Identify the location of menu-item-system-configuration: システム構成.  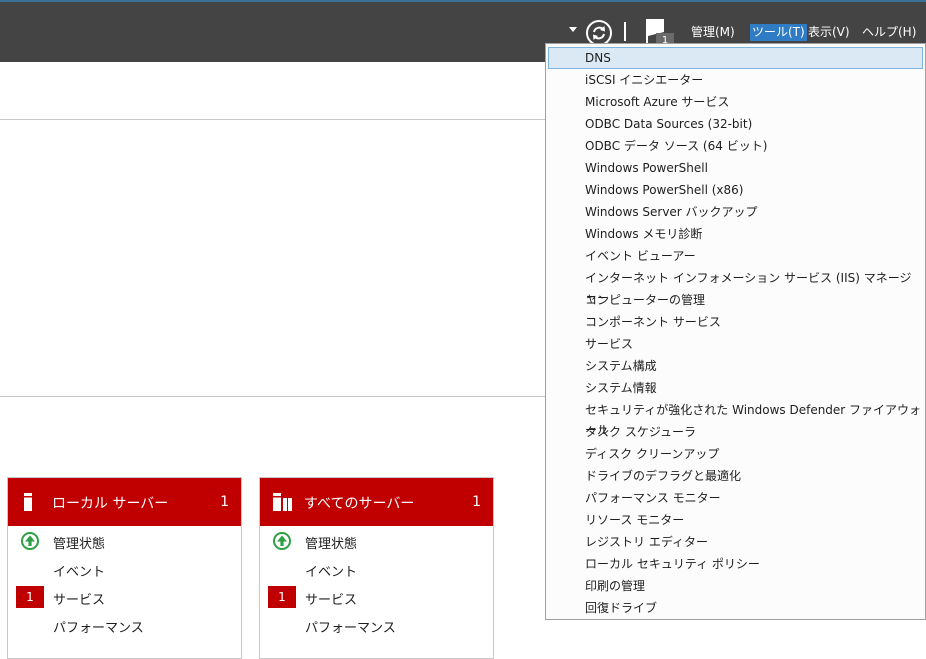
(735, 366).